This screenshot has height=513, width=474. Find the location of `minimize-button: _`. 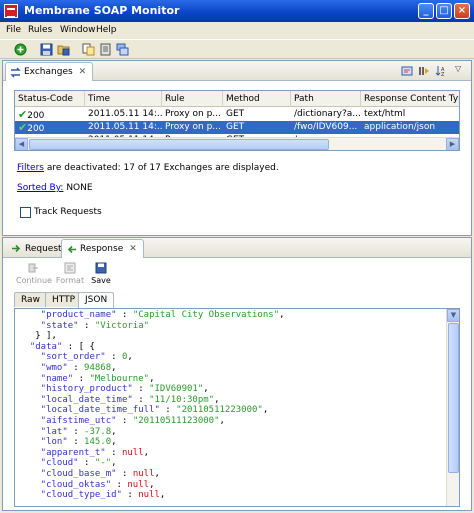

minimize-button: _ is located at coordinates (426, 11).